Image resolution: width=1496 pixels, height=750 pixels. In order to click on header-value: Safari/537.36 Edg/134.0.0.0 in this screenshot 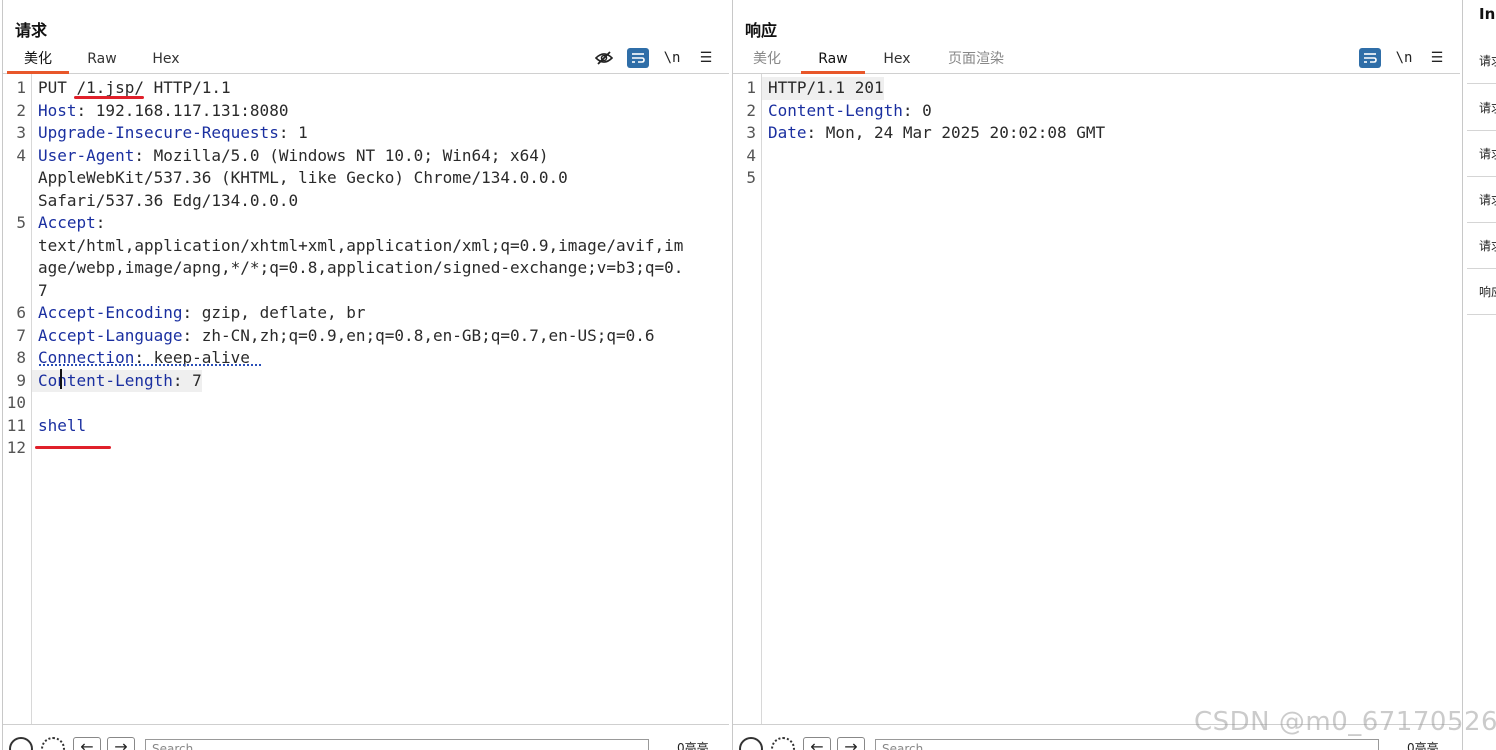, I will do `click(168, 200)`.